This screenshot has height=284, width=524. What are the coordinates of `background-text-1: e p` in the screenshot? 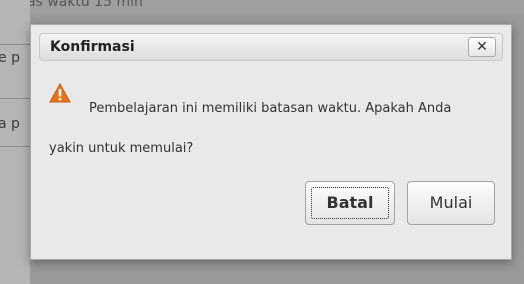 It's located at (10, 58).